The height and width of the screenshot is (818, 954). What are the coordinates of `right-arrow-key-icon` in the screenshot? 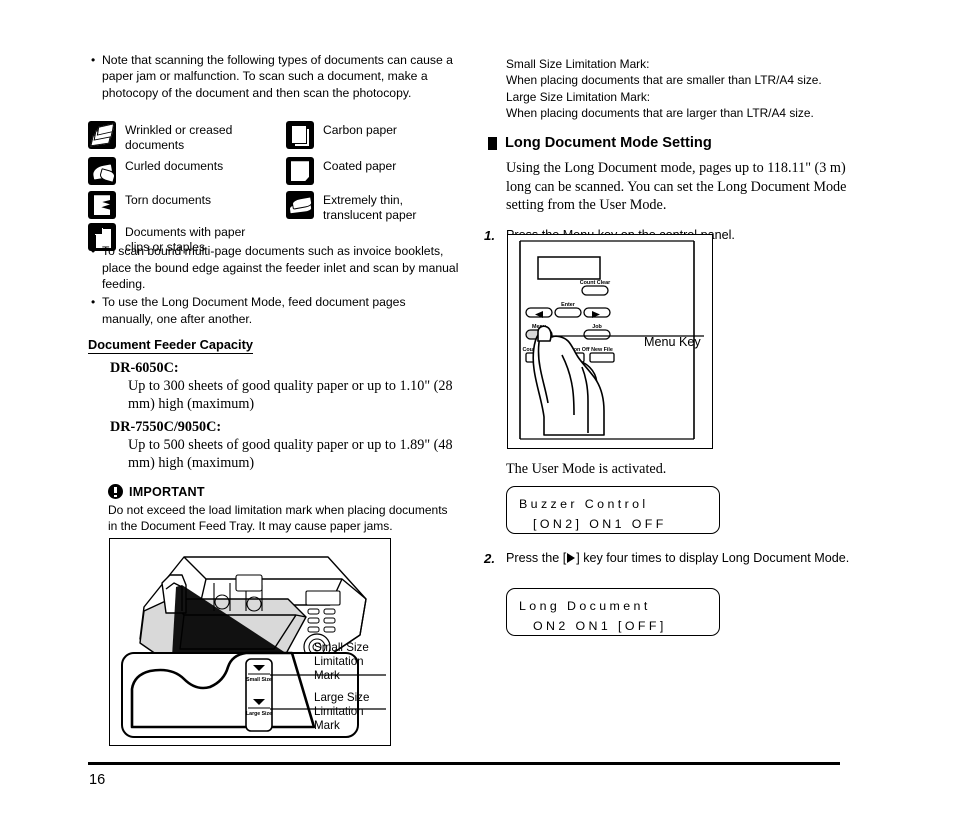 It's located at (571, 558).